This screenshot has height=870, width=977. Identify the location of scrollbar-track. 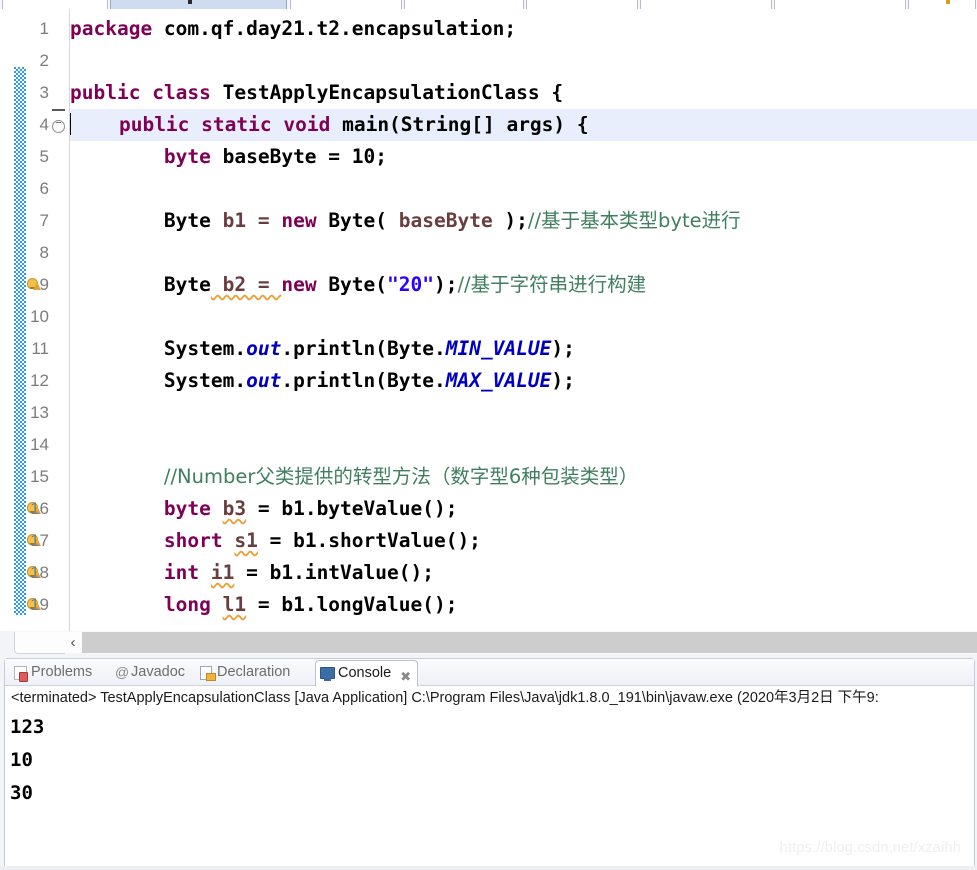
(529, 642).